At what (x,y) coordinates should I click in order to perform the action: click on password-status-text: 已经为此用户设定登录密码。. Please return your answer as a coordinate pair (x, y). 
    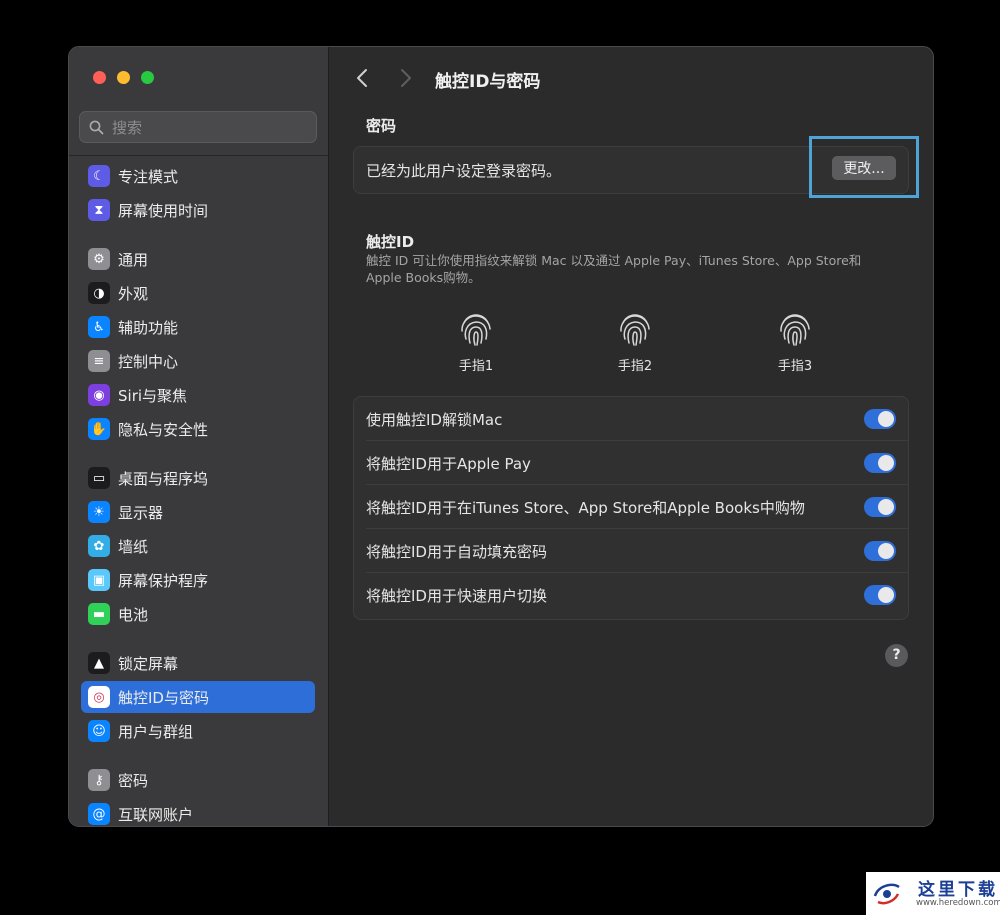
    Looking at the image, I should click on (464, 171).